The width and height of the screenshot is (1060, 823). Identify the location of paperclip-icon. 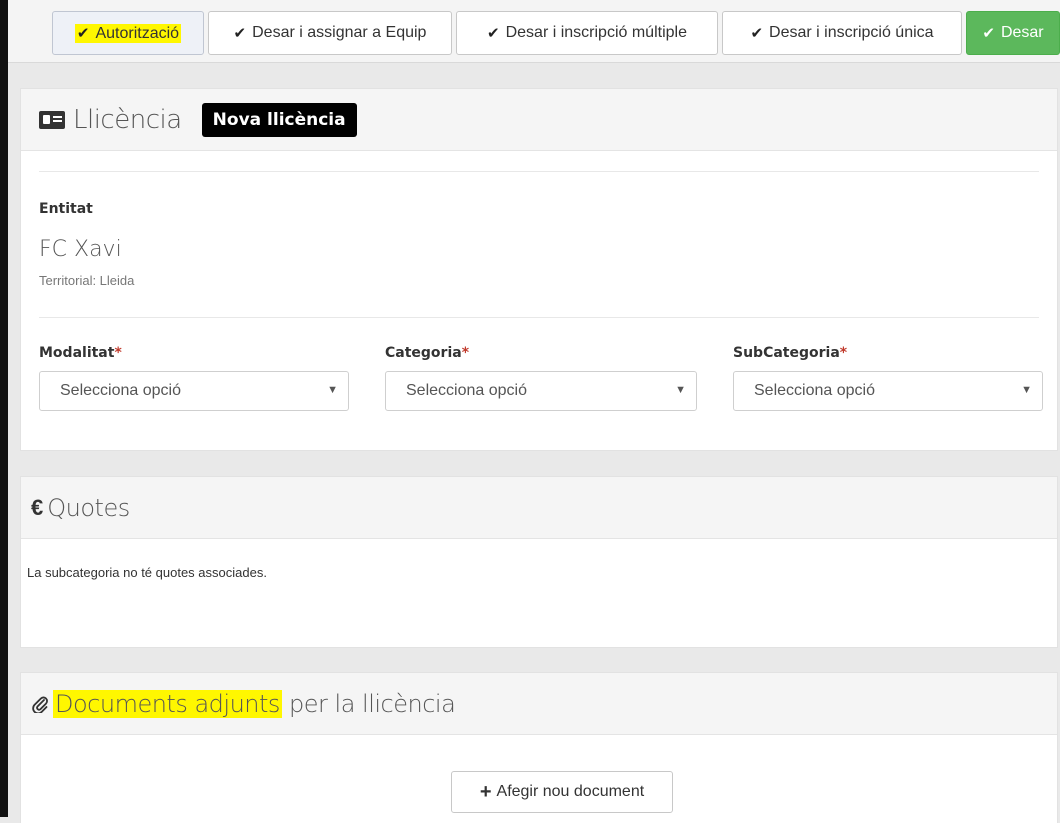
(40, 704).